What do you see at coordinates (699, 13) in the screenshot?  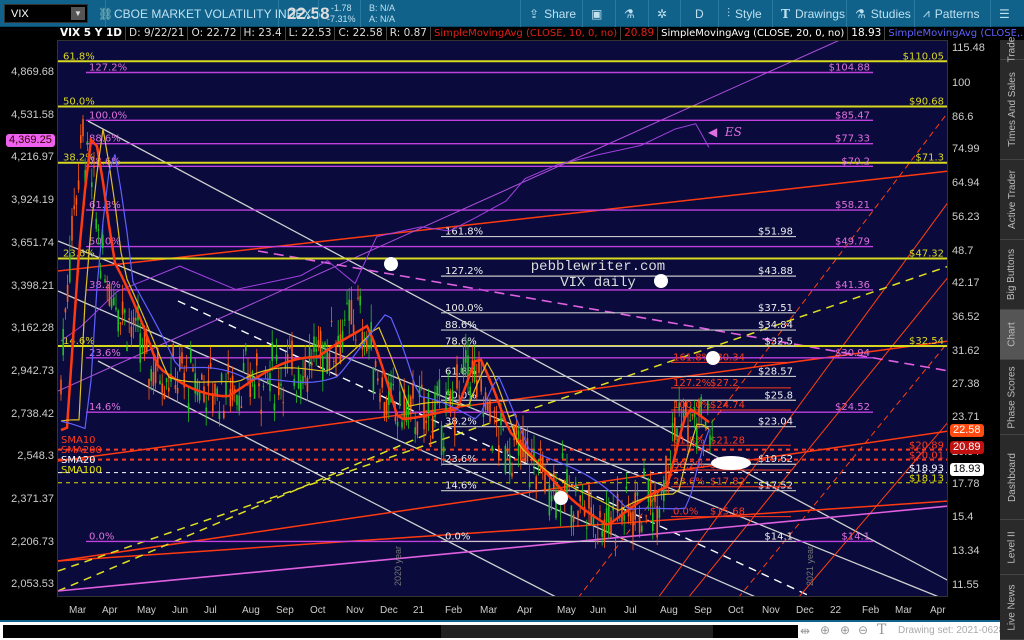 I see `period-button: D` at bounding box center [699, 13].